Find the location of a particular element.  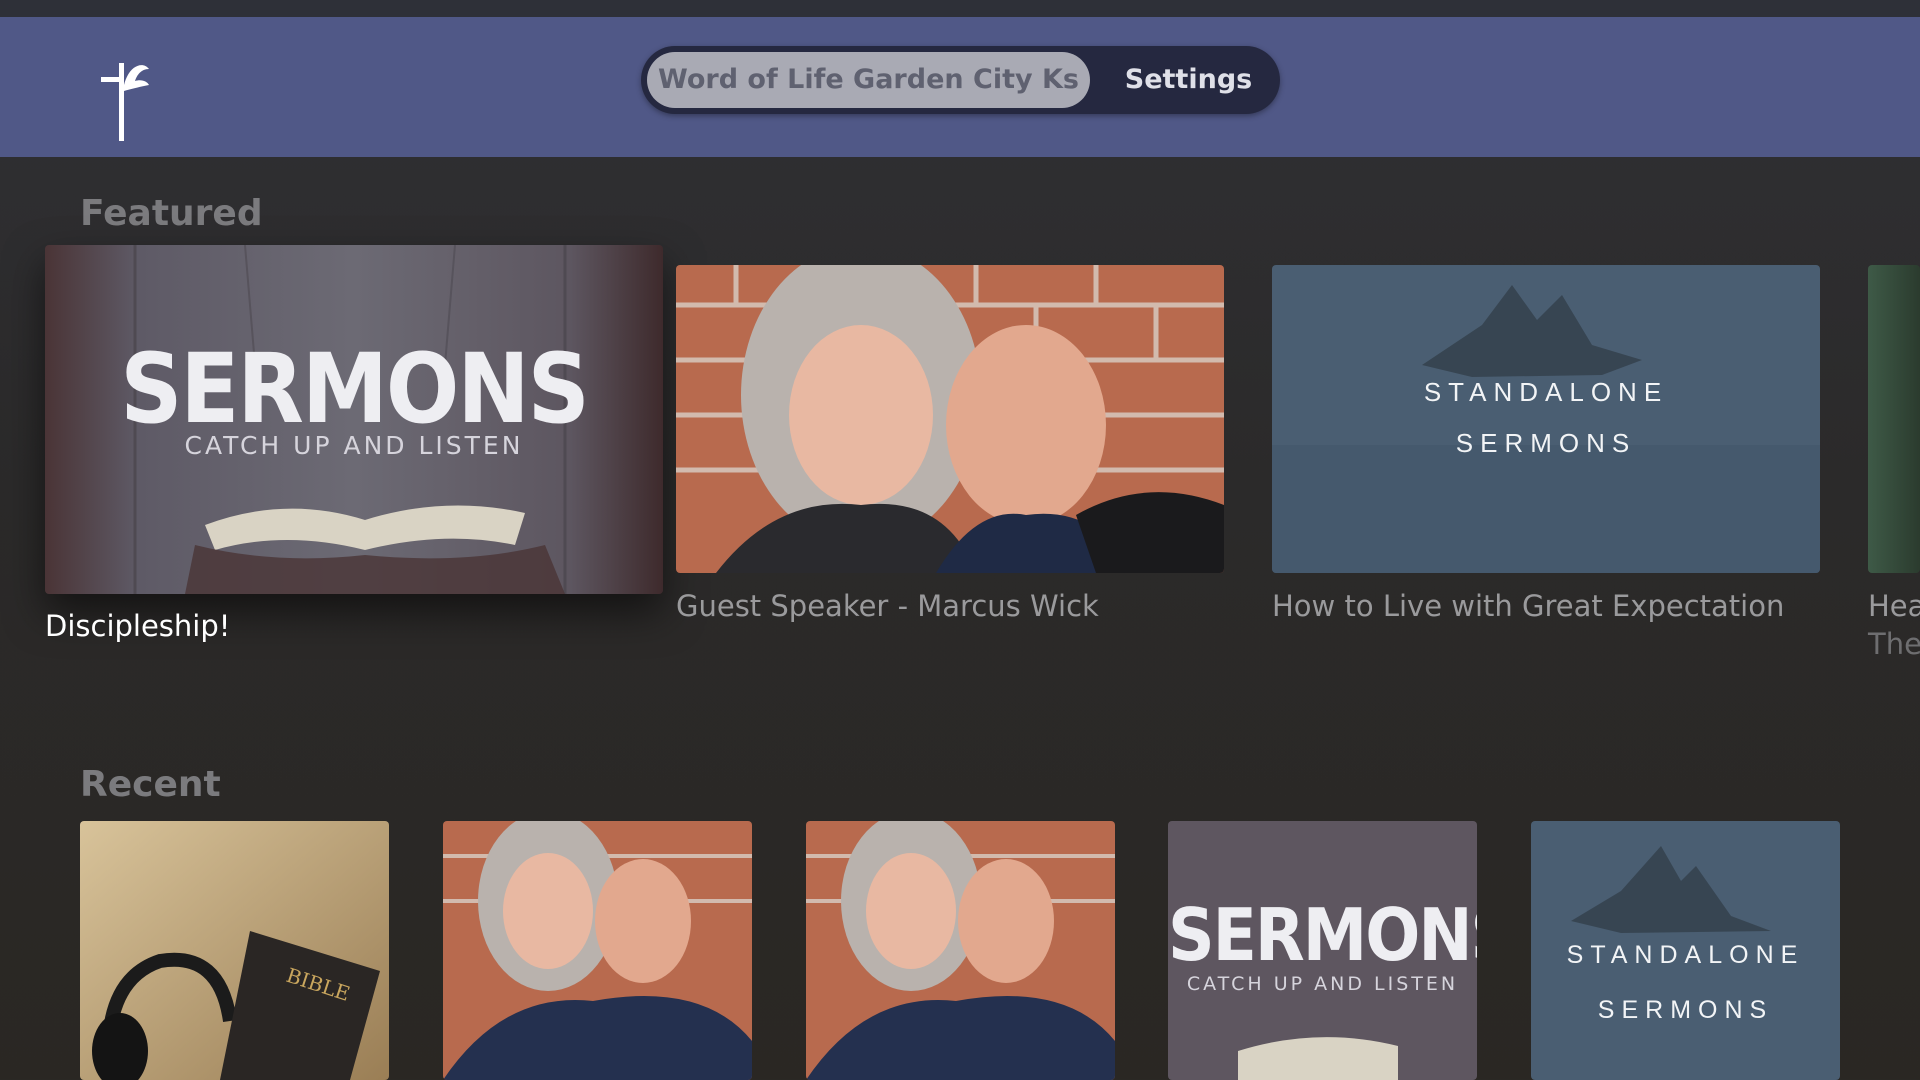

featured-item-title: Hea is located at coordinates (1894, 606).